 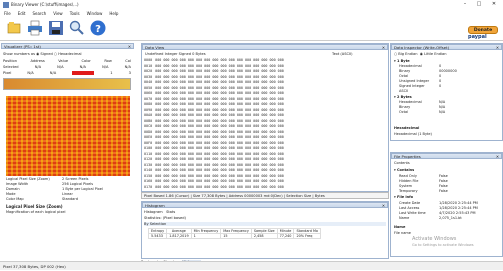 I want to click on menu-window: Window, so click(x=95, y=13).